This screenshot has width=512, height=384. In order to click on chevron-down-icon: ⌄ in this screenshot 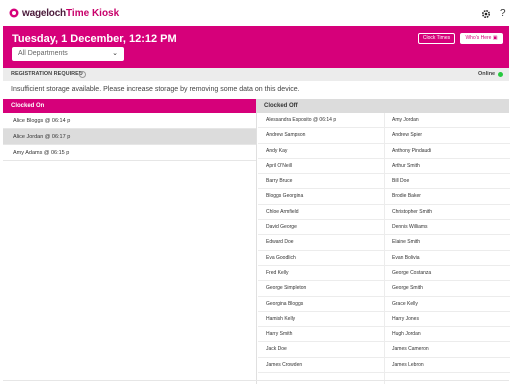, I will do `click(115, 53)`.